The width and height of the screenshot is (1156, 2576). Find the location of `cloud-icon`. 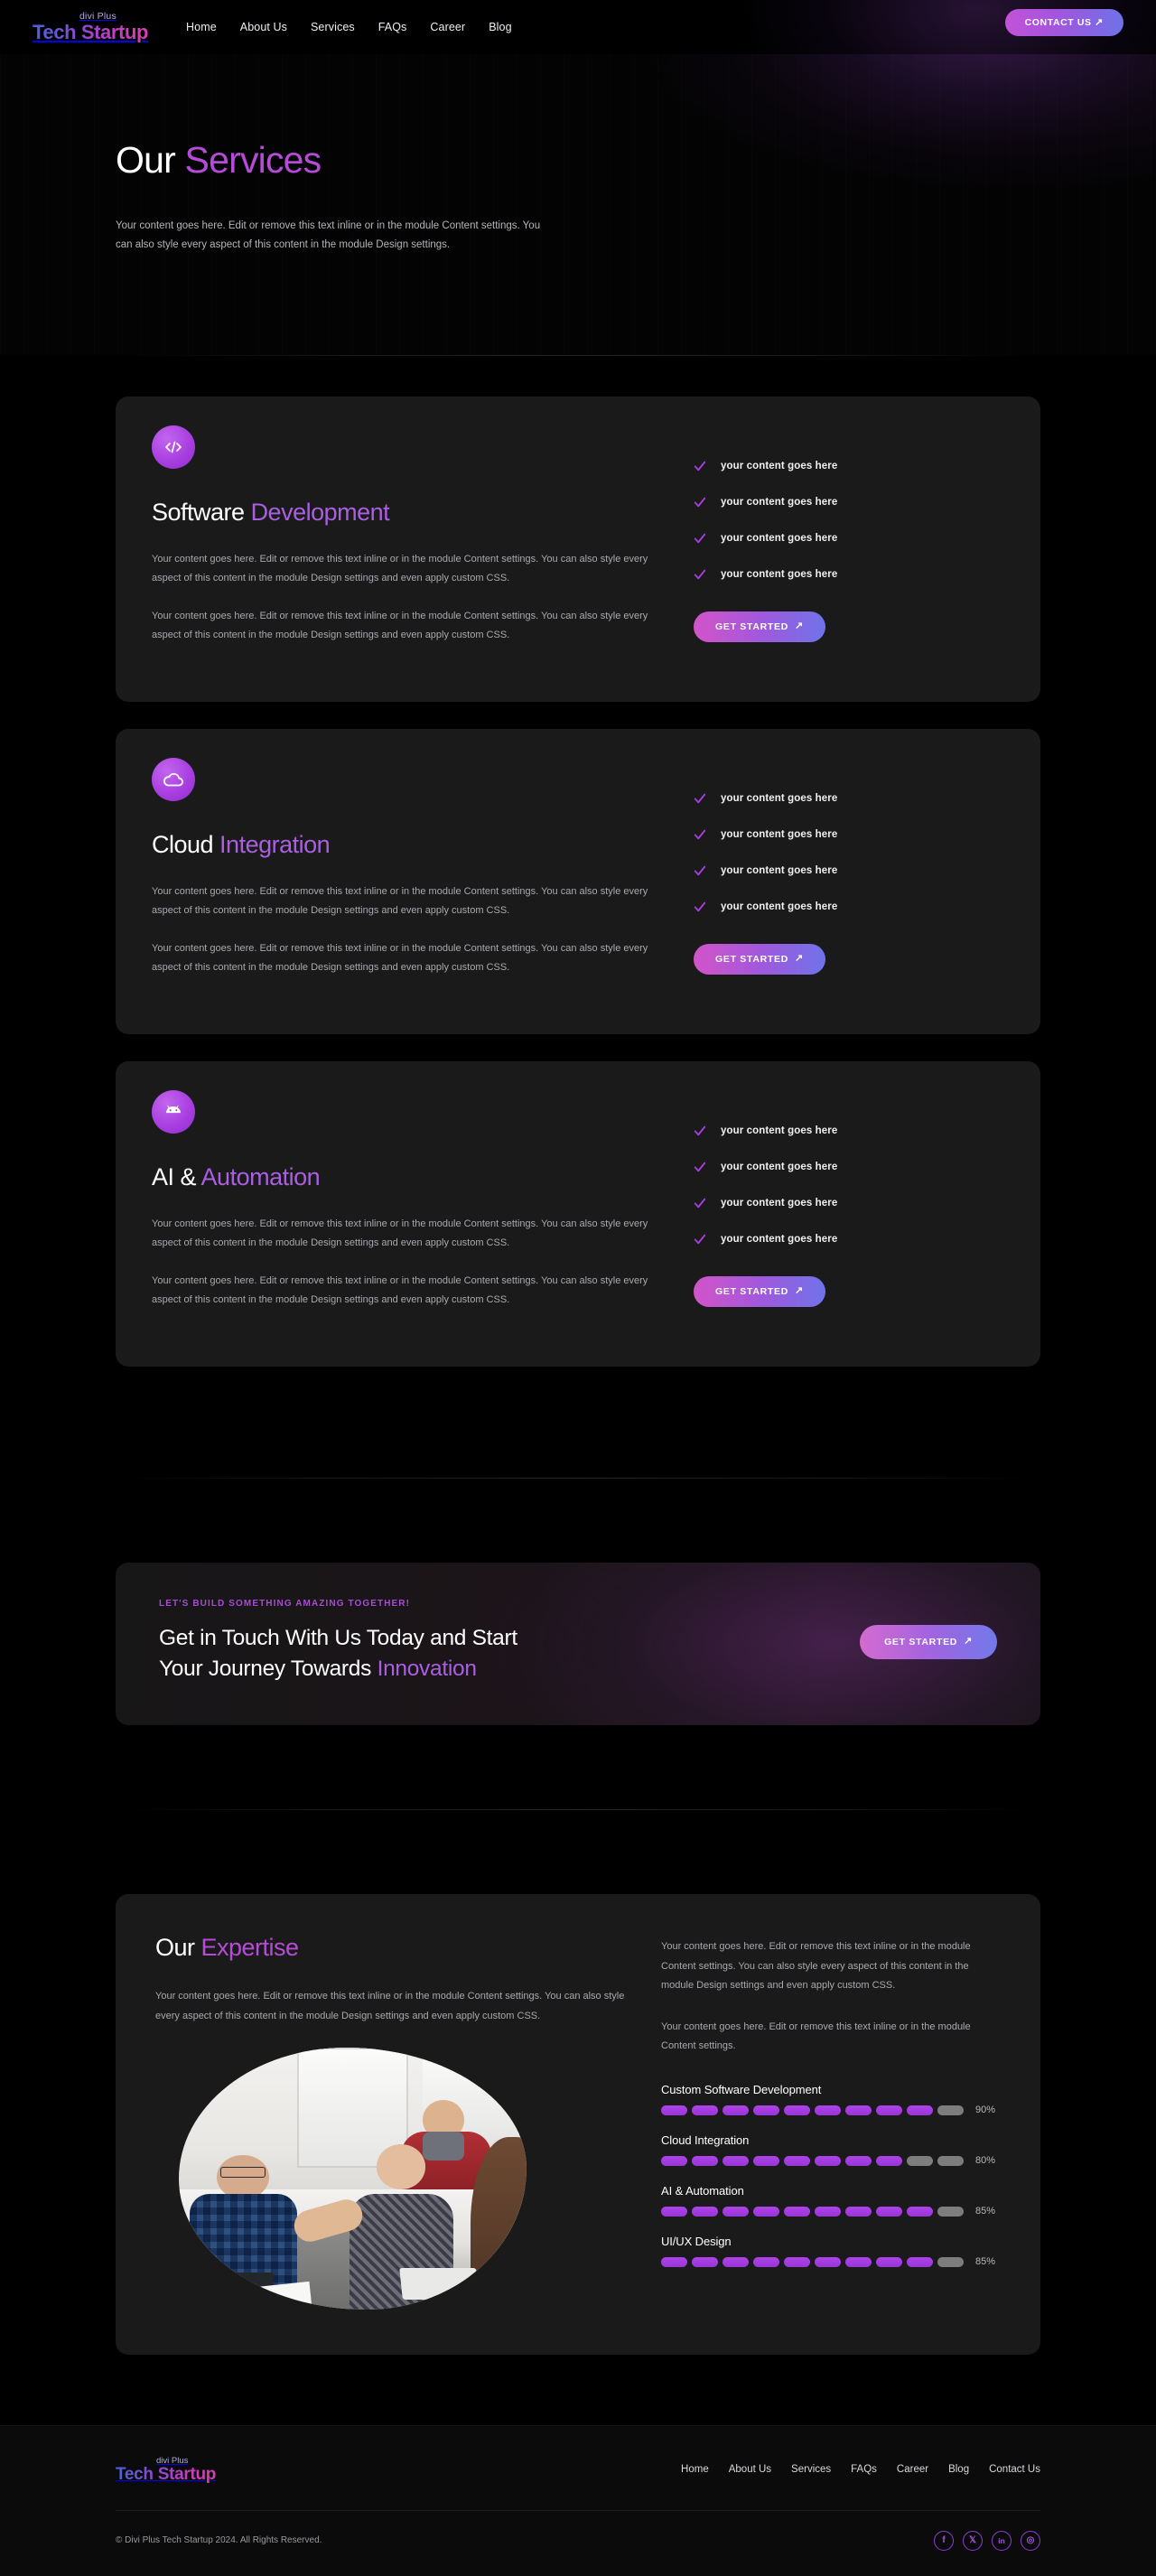

cloud-icon is located at coordinates (173, 779).